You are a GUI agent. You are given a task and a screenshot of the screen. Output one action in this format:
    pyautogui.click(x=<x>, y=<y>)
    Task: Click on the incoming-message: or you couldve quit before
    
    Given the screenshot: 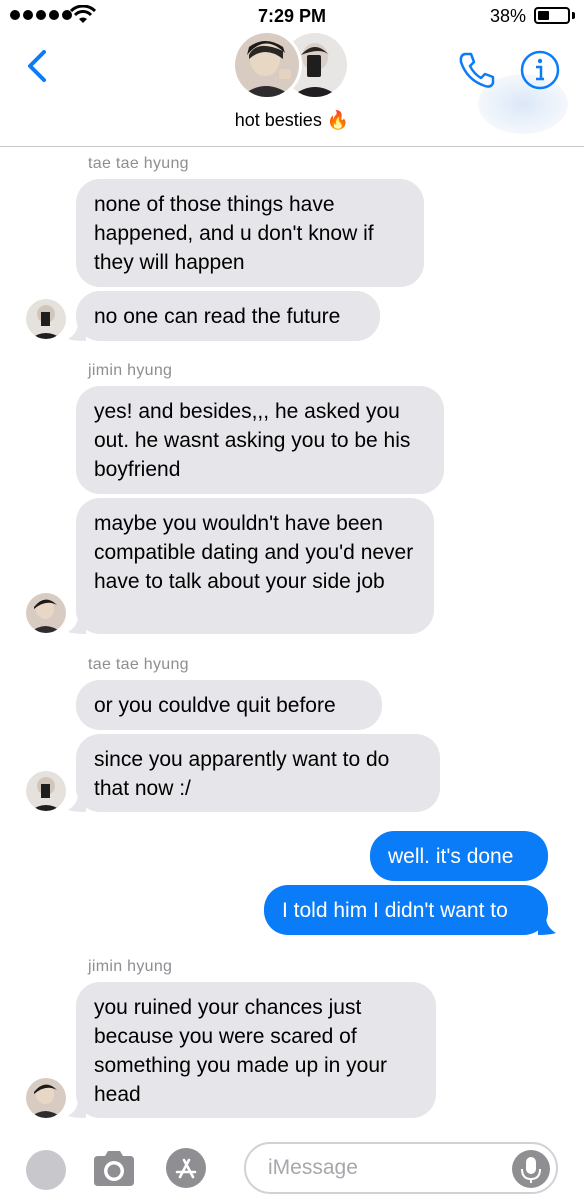 What is the action you would take?
    pyautogui.click(x=229, y=705)
    